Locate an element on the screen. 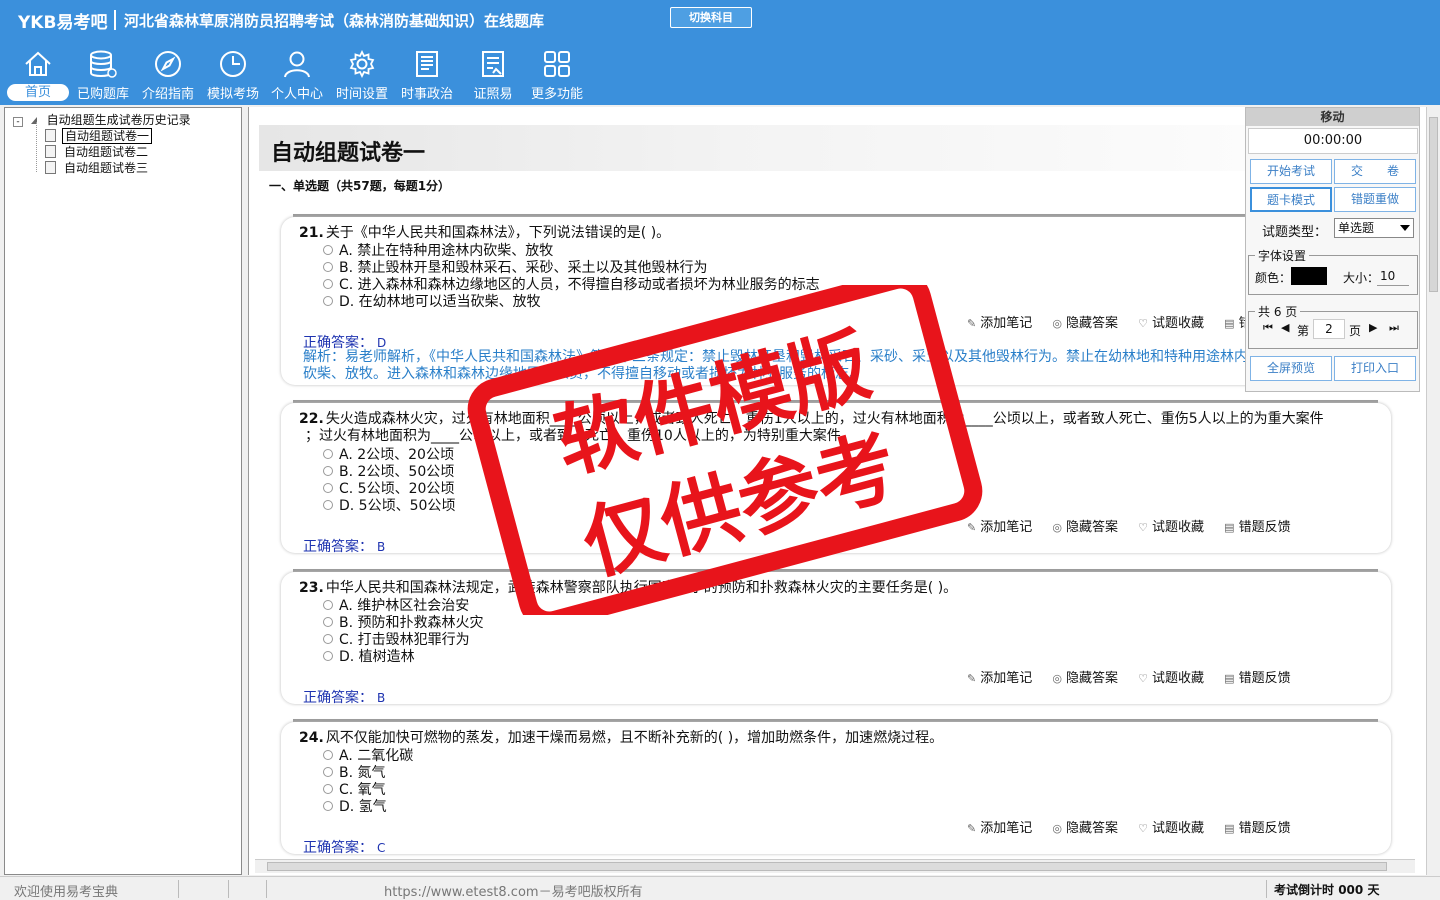 The width and height of the screenshot is (1440, 900). option-d: D. 氢气 is located at coordinates (355, 806).